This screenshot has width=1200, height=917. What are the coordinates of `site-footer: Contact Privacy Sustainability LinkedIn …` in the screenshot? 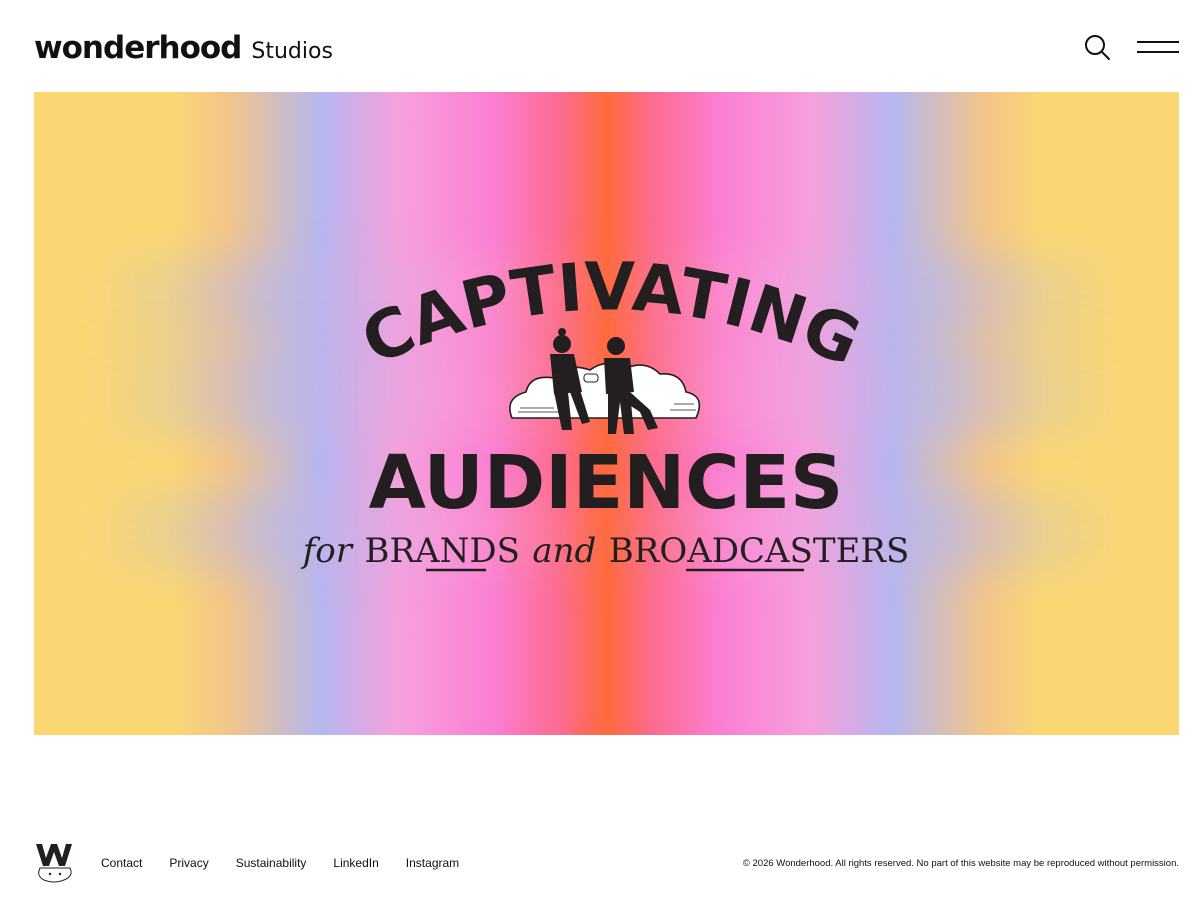 It's located at (606, 863).